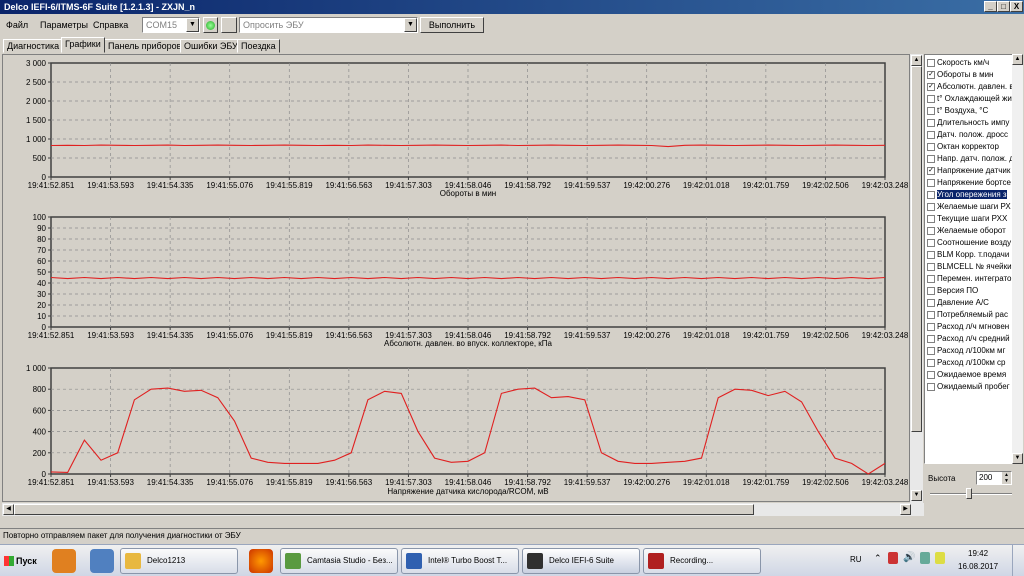  What do you see at coordinates (970, 159) in the screenshot?
I see `parameter-item: Напр. датч. полож. д` at bounding box center [970, 159].